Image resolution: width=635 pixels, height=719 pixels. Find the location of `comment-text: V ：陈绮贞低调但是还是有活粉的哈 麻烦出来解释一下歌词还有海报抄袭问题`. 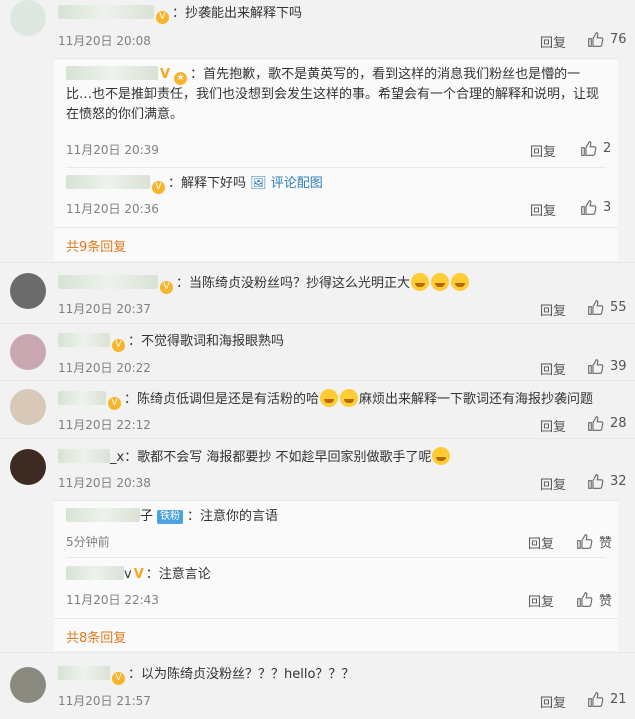

comment-text: V ：陈绮贞低调但是还是有活粉的哈 麻烦出来解释一下歌词还有海报抄袭问题 is located at coordinates (325, 399).